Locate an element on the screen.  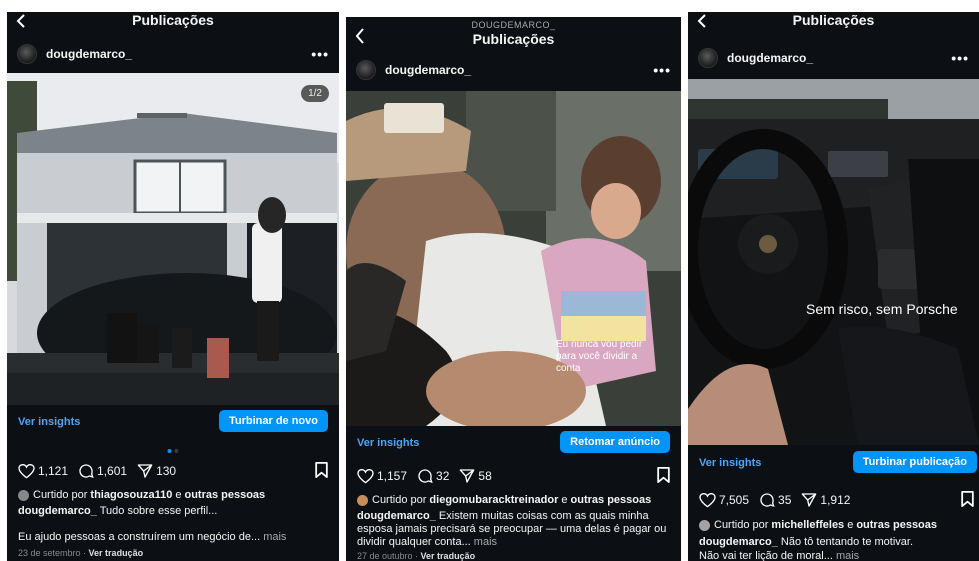
comment-action: 35 is located at coordinates (775, 500).